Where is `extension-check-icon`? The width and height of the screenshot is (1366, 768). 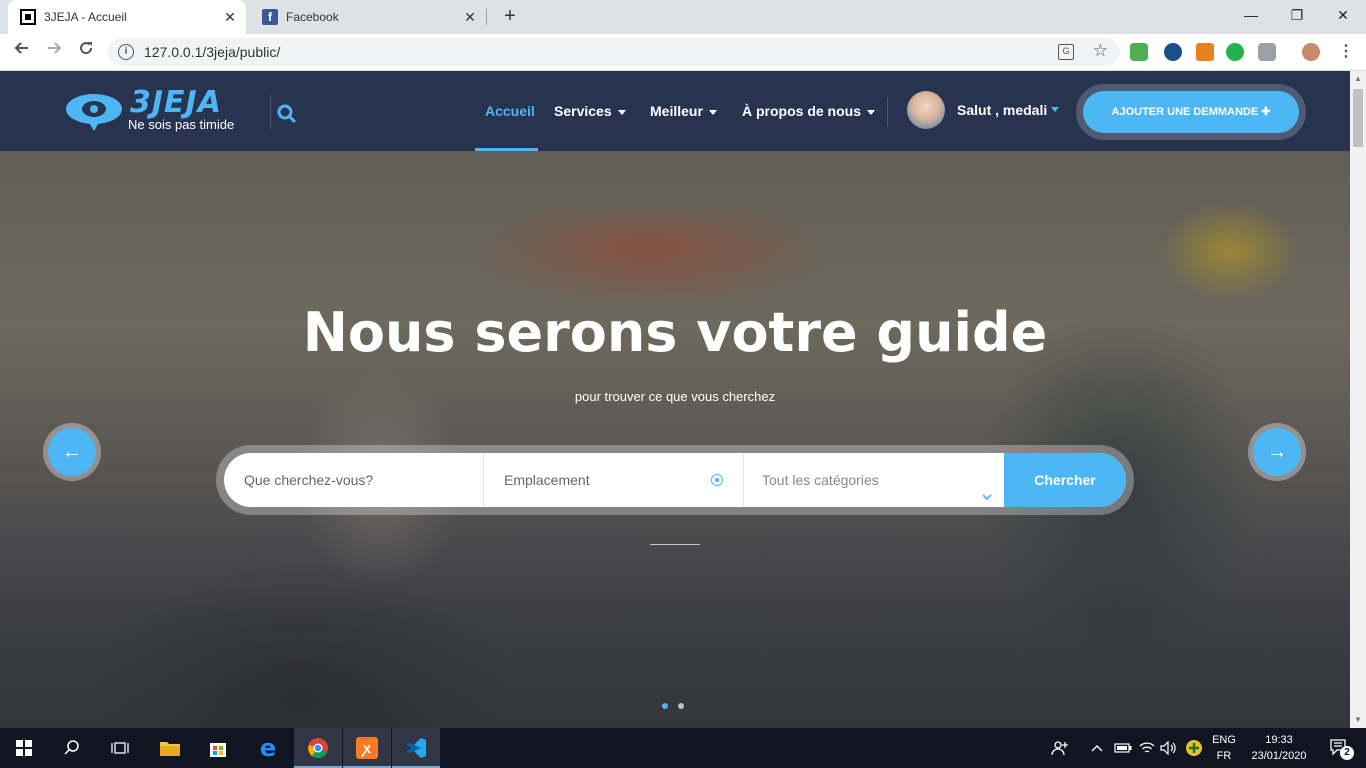
extension-check-icon is located at coordinates (1235, 52).